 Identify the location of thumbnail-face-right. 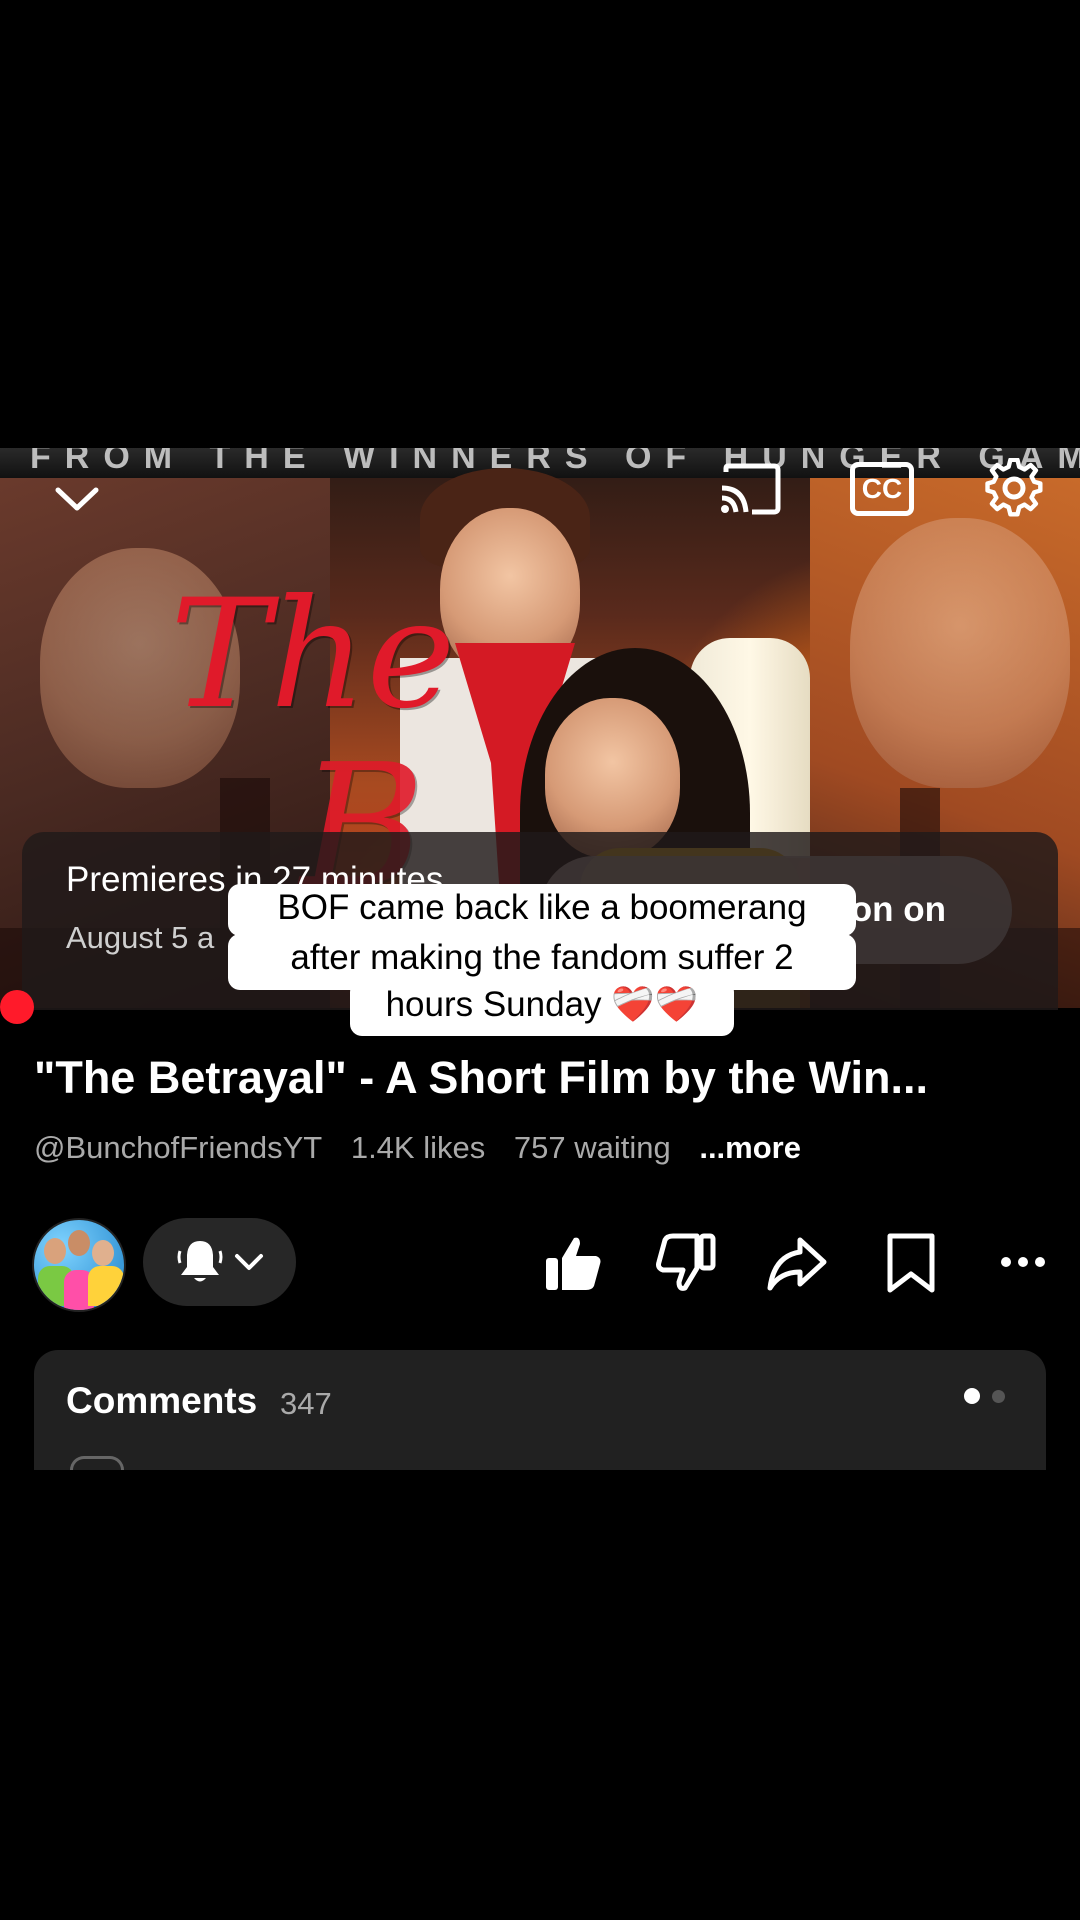
(960, 653).